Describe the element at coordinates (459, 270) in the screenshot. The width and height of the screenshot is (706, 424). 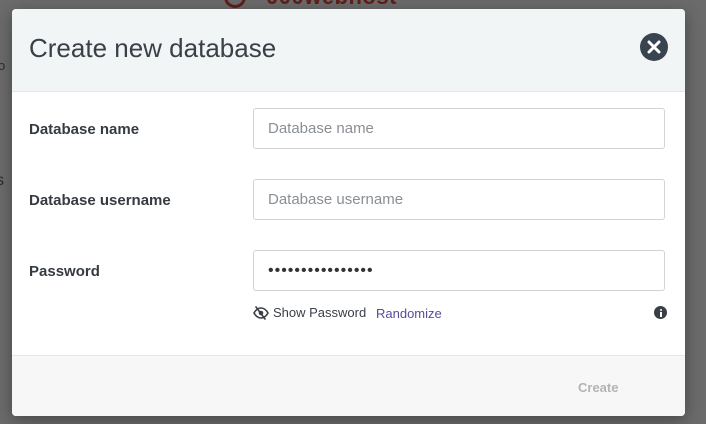
I see `password-input` at that location.